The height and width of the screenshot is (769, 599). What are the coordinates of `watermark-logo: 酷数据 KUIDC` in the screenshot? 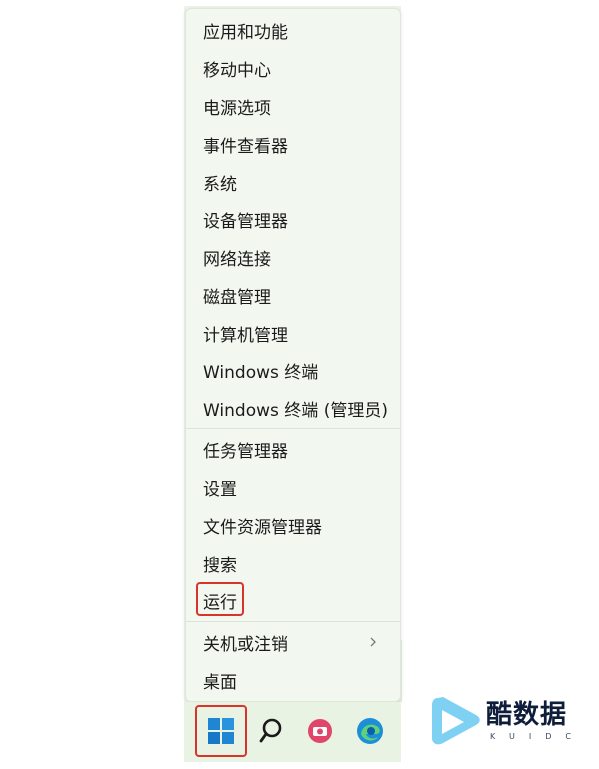 It's located at (505, 722).